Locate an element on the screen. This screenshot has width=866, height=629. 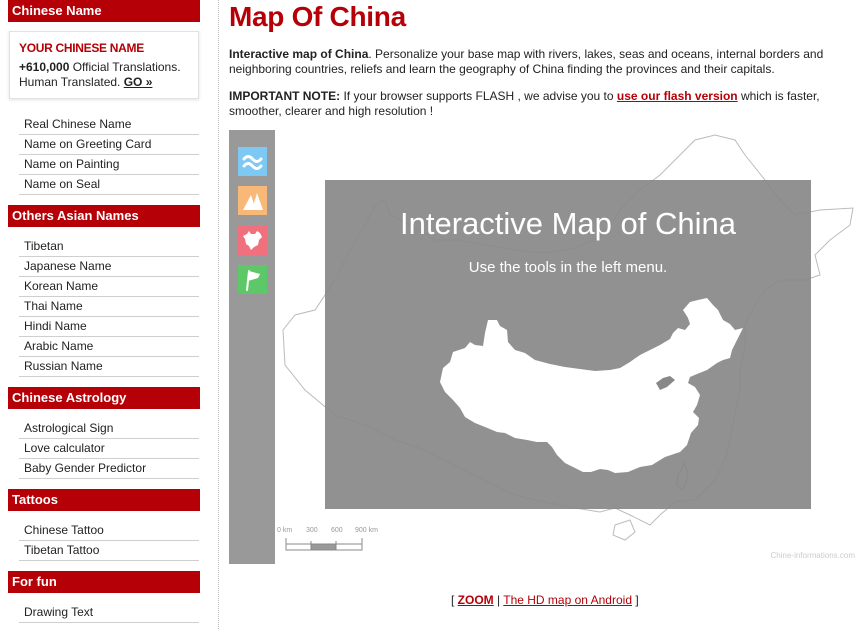
promo-text-2: Human Translated. is located at coordinates (71, 82).